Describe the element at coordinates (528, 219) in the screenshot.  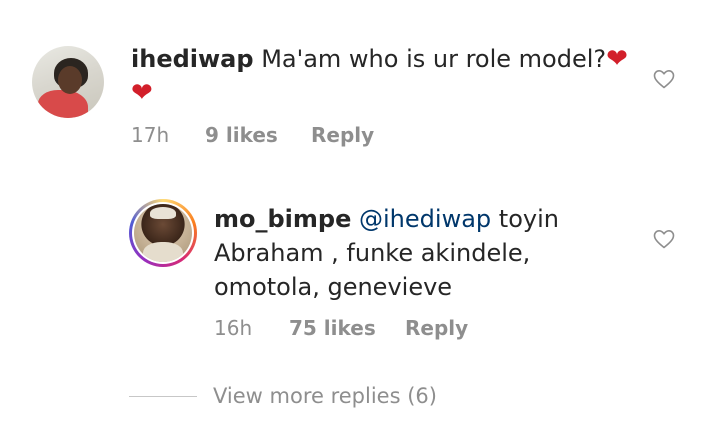
I see `reply-text-line1: toyin` at that location.